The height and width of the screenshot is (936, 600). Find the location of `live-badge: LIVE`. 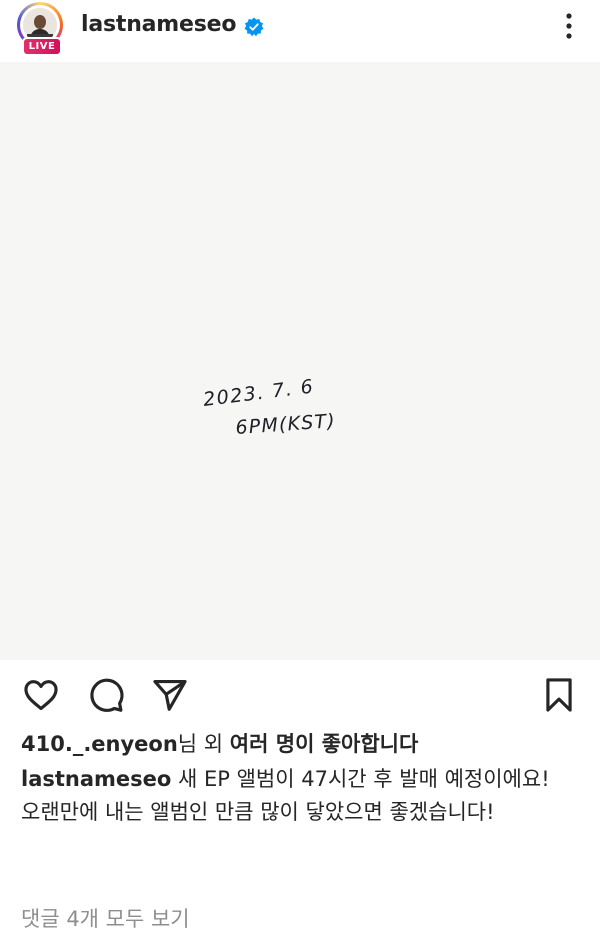

live-badge: LIVE is located at coordinates (42, 46).